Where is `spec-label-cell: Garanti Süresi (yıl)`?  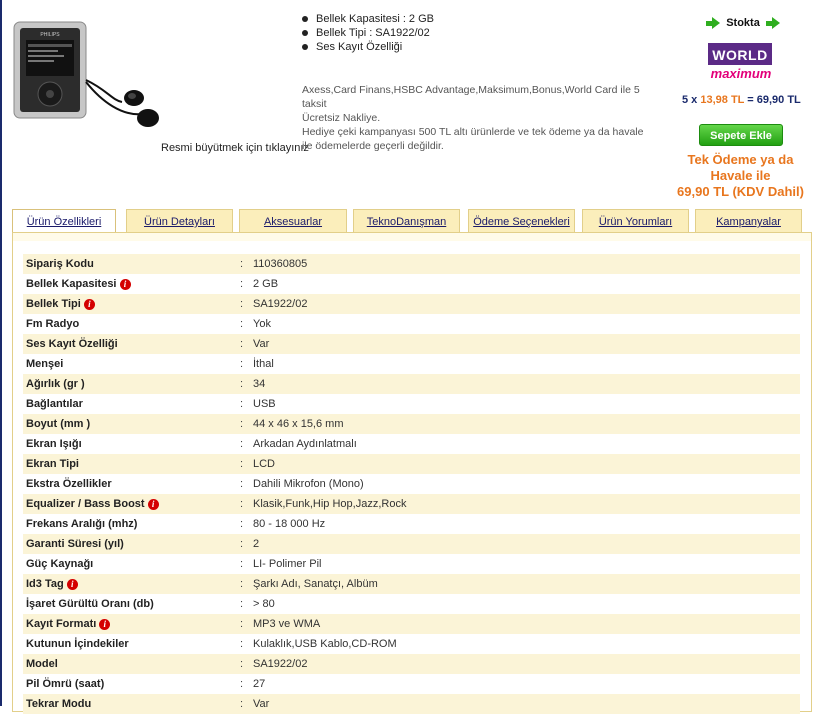 spec-label-cell: Garanti Süresi (yıl) is located at coordinates (75, 544).